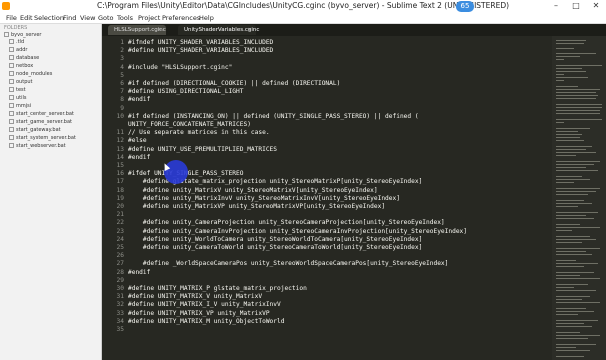 Image resolution: width=606 pixels, height=360 pixels. Describe the element at coordinates (120, 256) in the screenshot. I see `line-number: 26` at that location.